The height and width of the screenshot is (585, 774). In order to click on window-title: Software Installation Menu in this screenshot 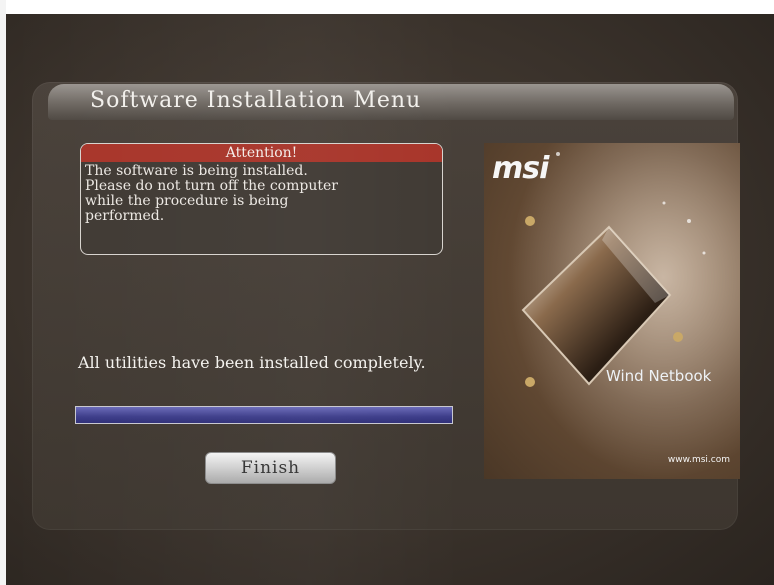, I will do `click(256, 100)`.